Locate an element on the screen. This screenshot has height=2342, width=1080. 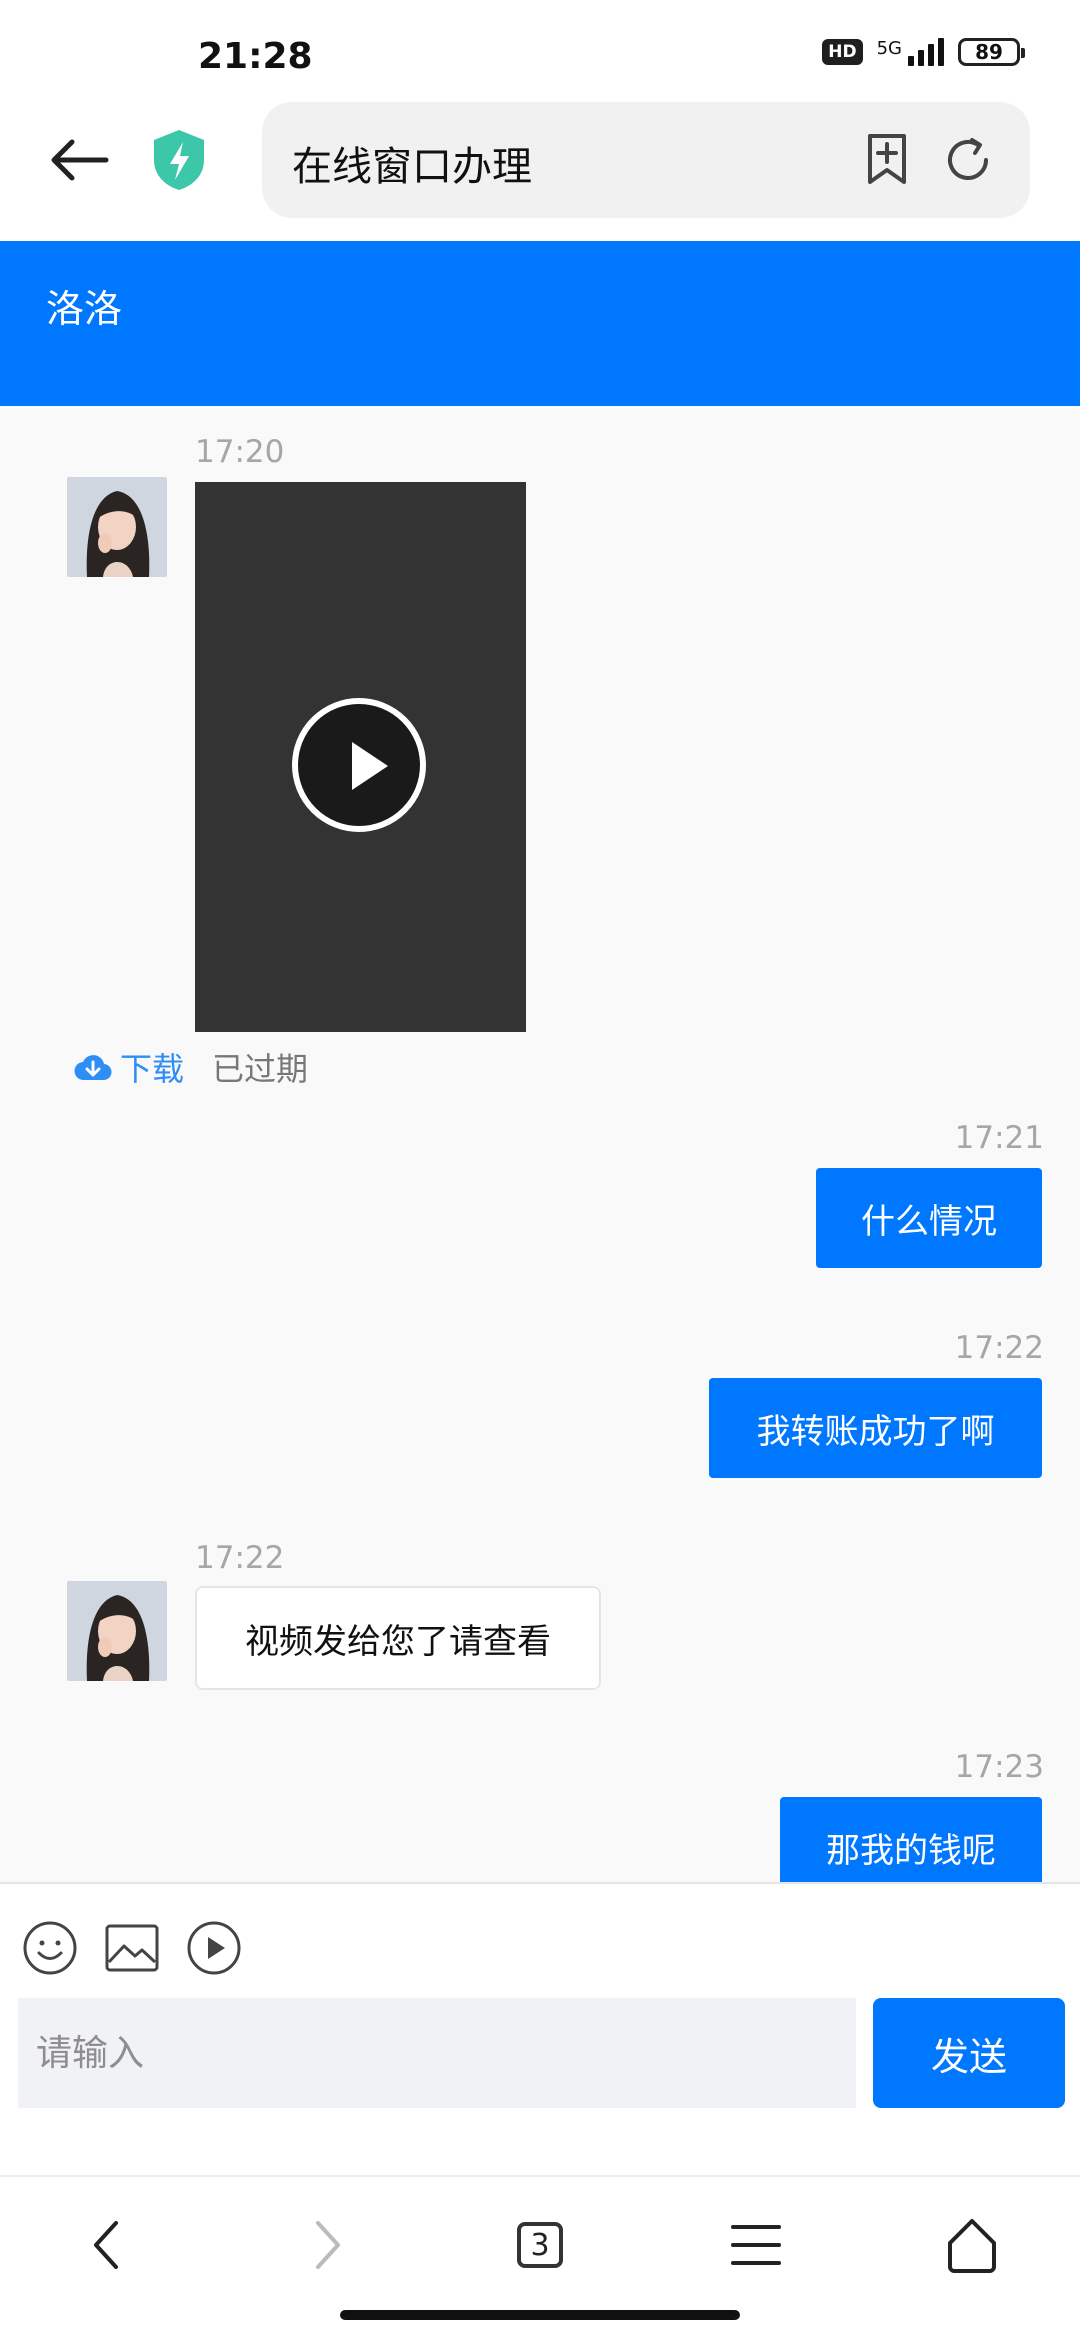
back-arrow-icon is located at coordinates (80, 160).